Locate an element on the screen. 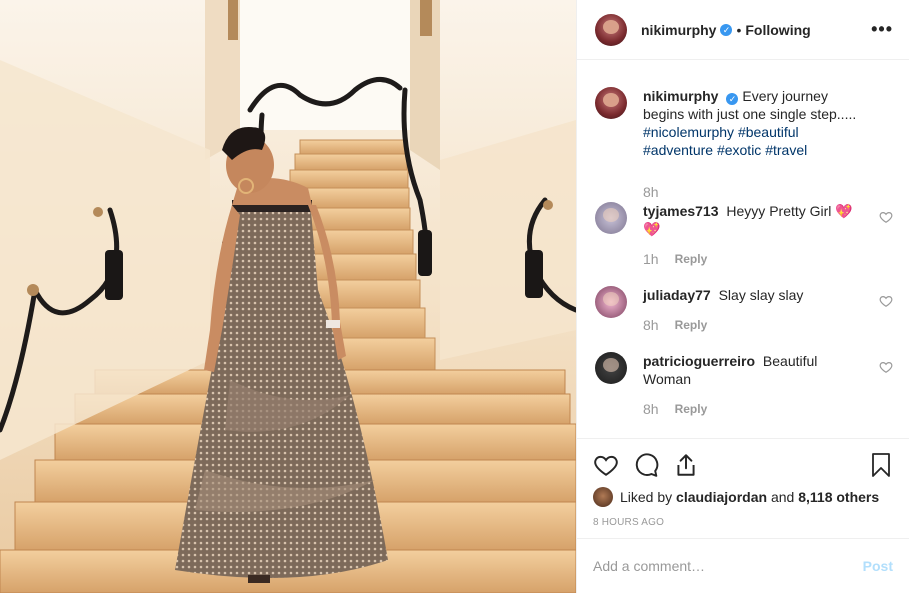 This screenshot has height=593, width=909. comment-body: juliaday77 Slay slay slay 8h Reply is located at coordinates (768, 310).